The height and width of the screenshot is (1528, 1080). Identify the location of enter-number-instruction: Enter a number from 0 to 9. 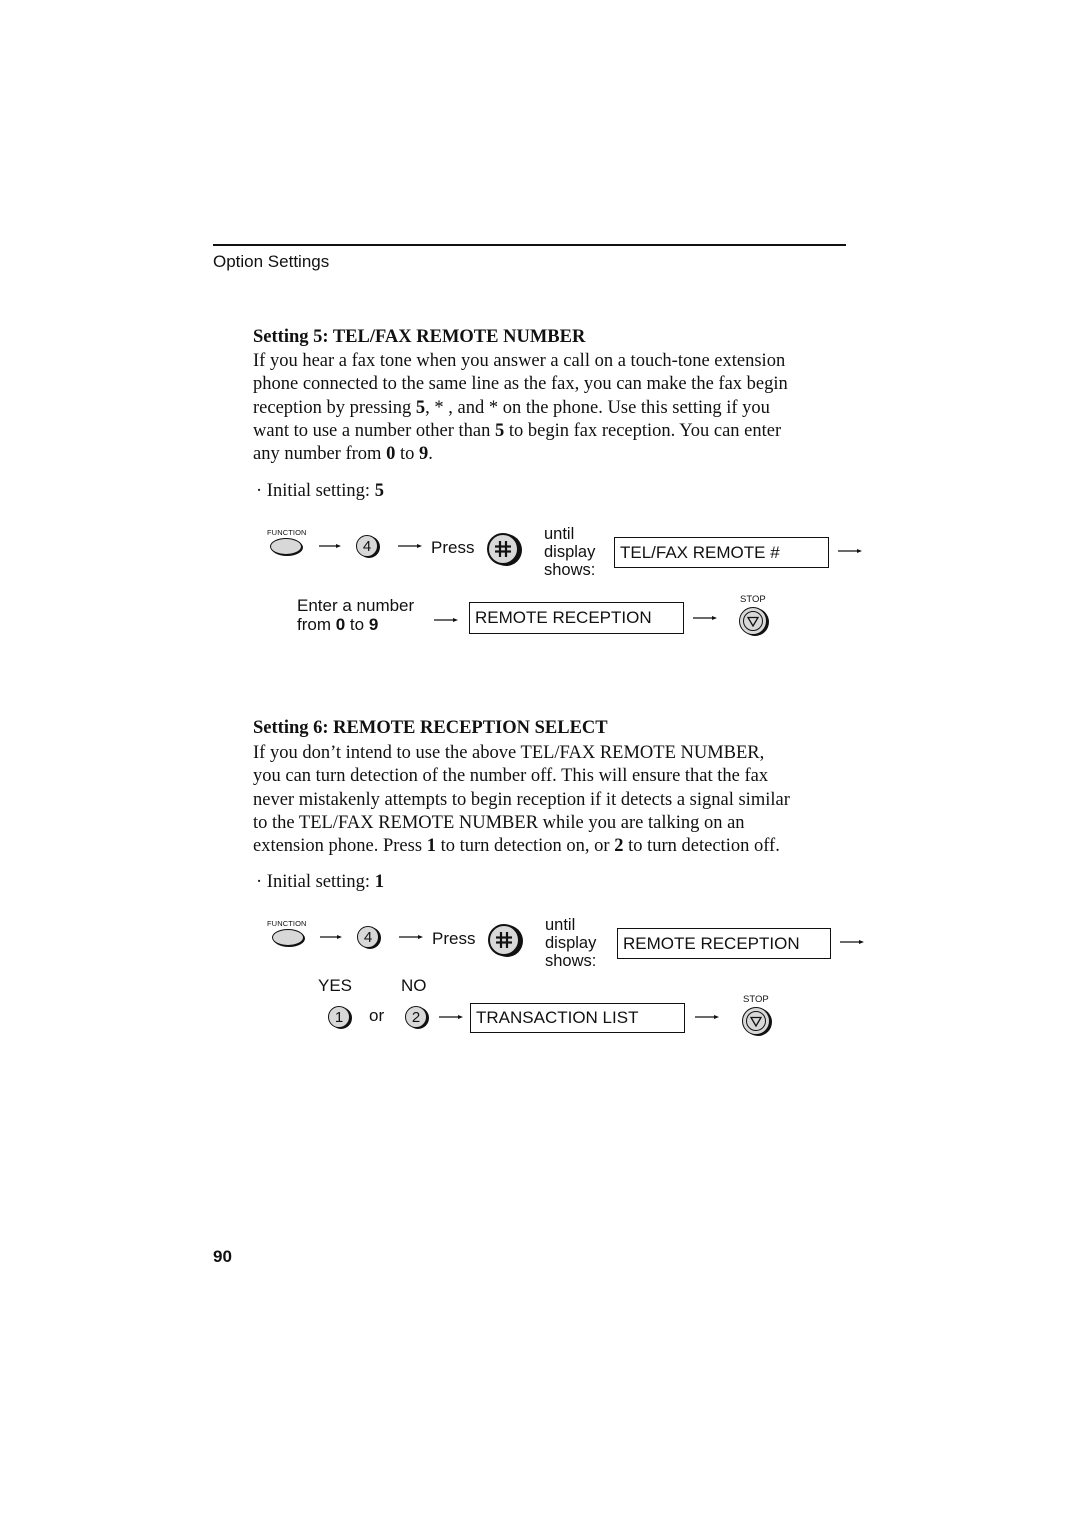
(355, 615).